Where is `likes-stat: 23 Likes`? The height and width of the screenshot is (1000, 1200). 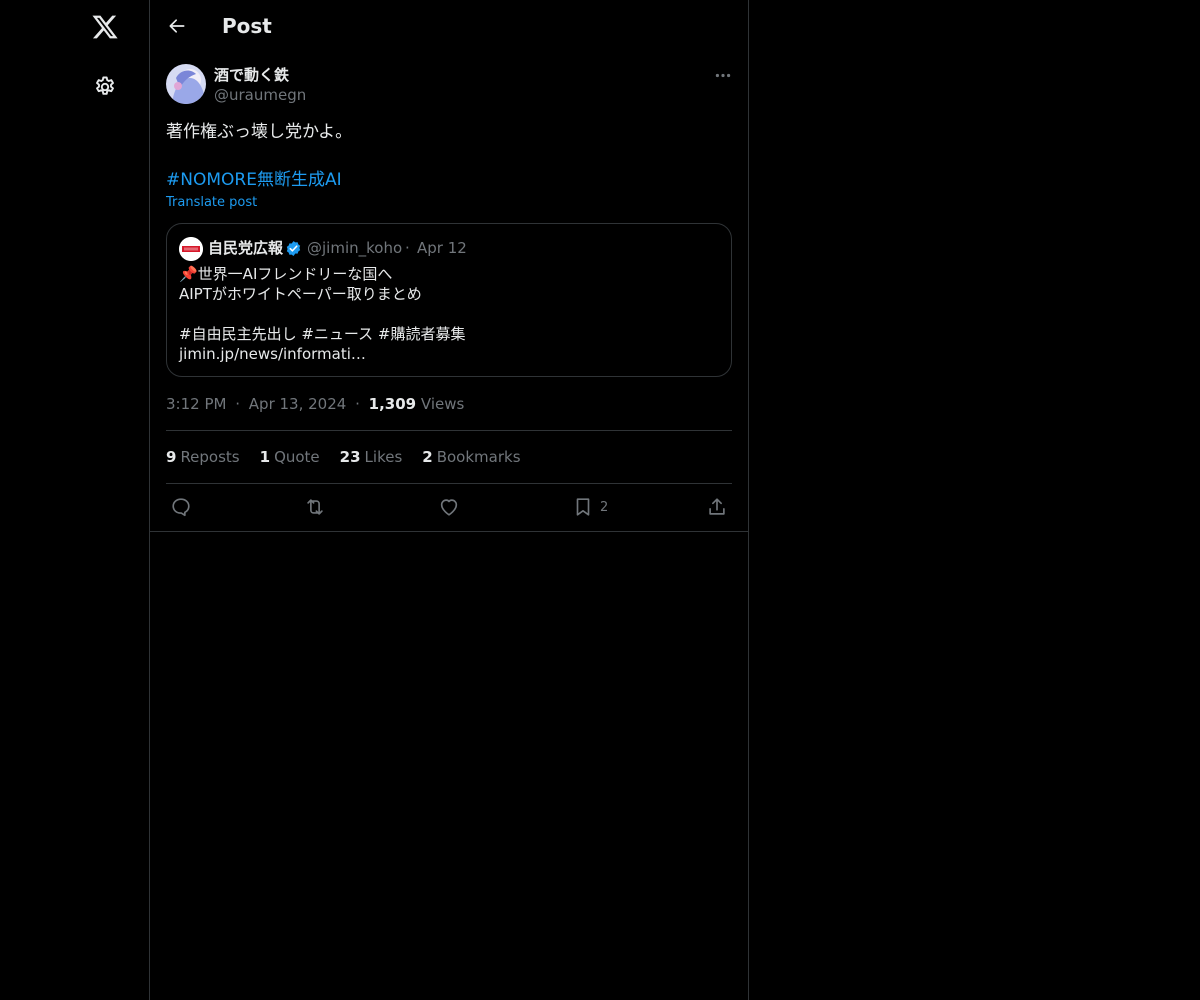
likes-stat: 23 Likes is located at coordinates (371, 457).